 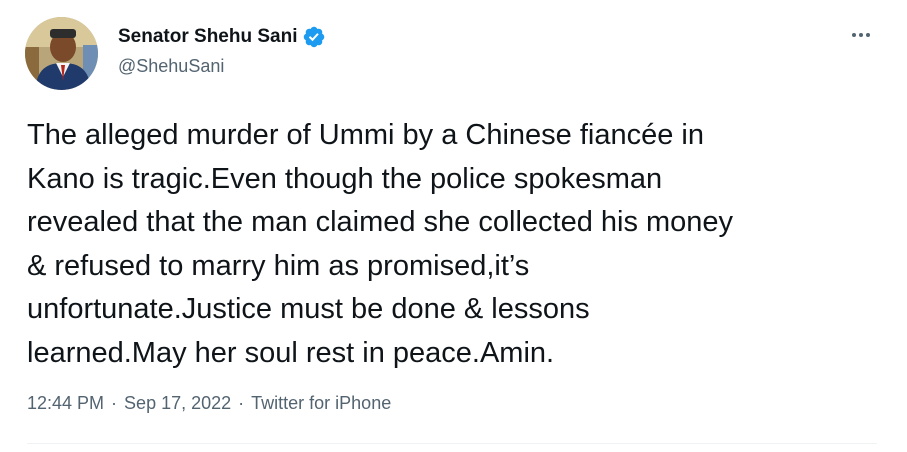 I want to click on avatar, so click(x=61, y=53).